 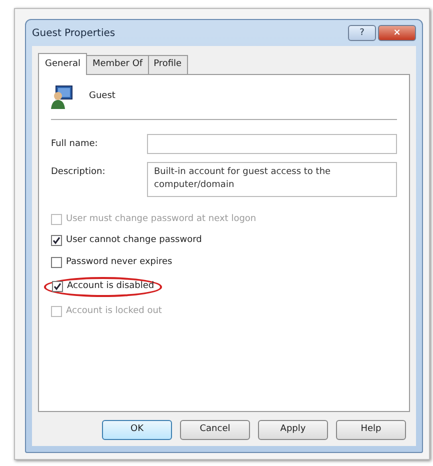 I want to click on user-icon, so click(x=62, y=96).